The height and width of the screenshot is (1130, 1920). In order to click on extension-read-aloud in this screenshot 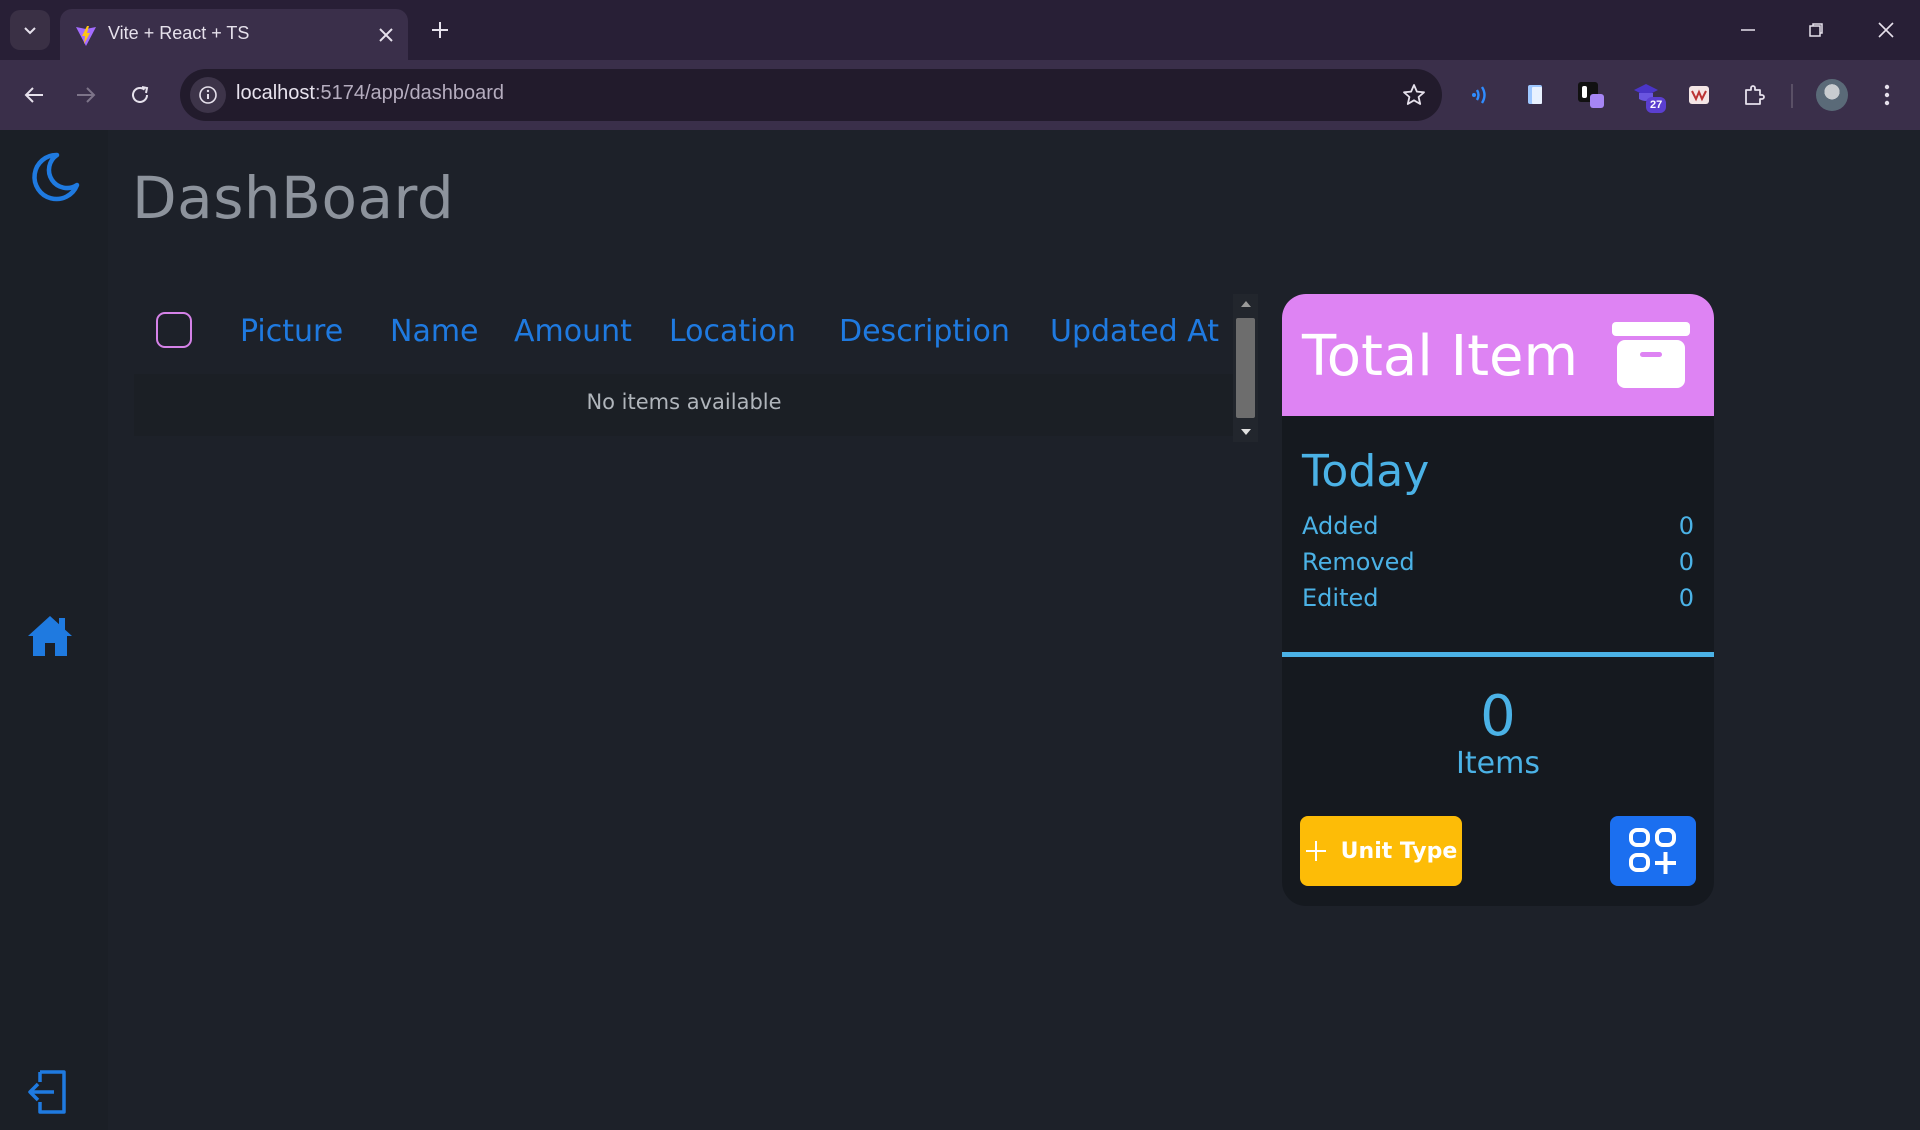, I will do `click(1482, 95)`.